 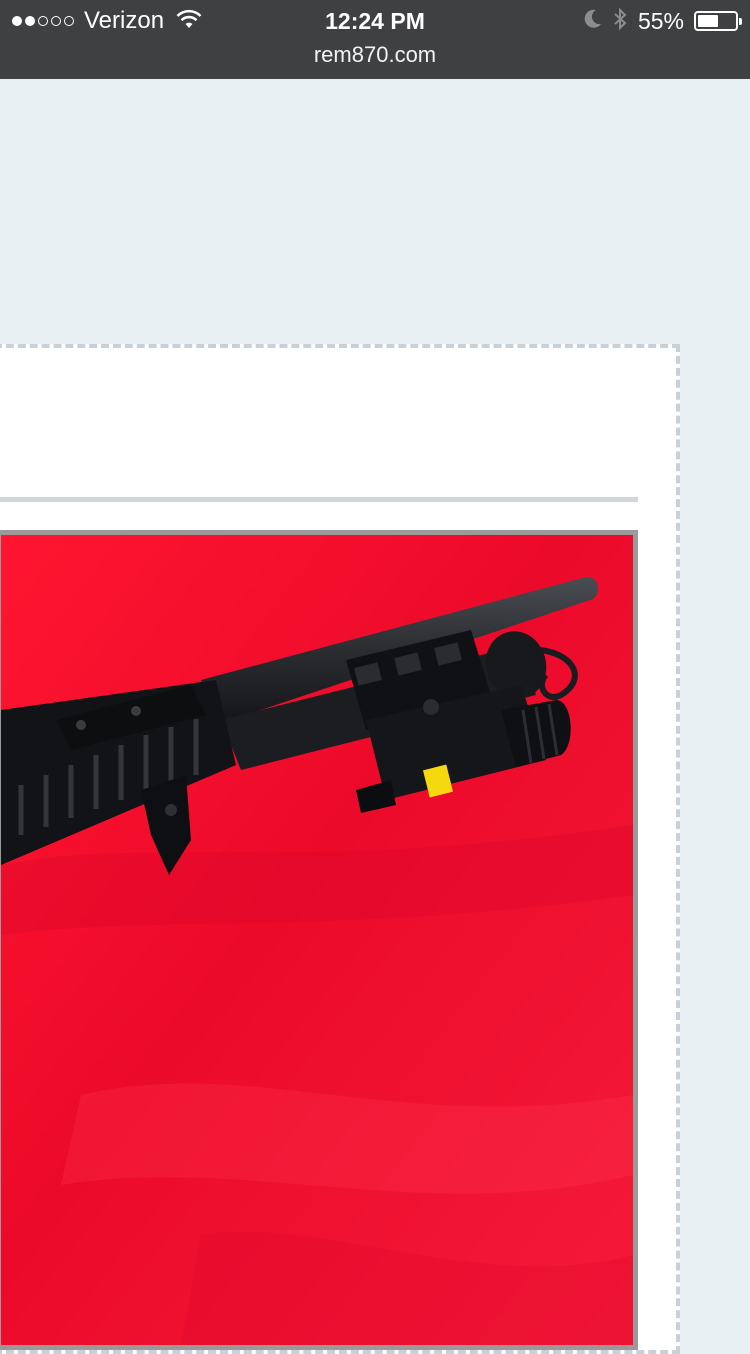 What do you see at coordinates (660, 20) in the screenshot?
I see `battery-percent: 55%` at bounding box center [660, 20].